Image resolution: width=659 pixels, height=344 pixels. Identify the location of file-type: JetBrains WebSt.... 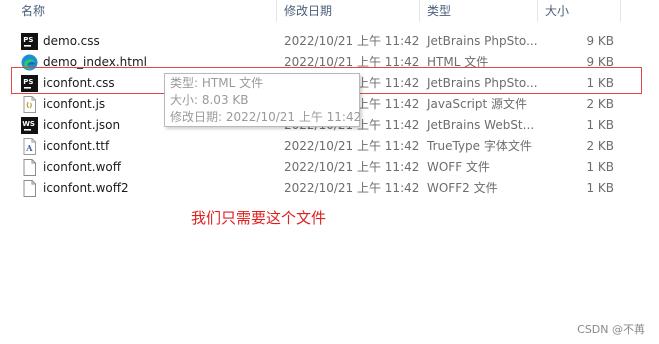
(481, 125).